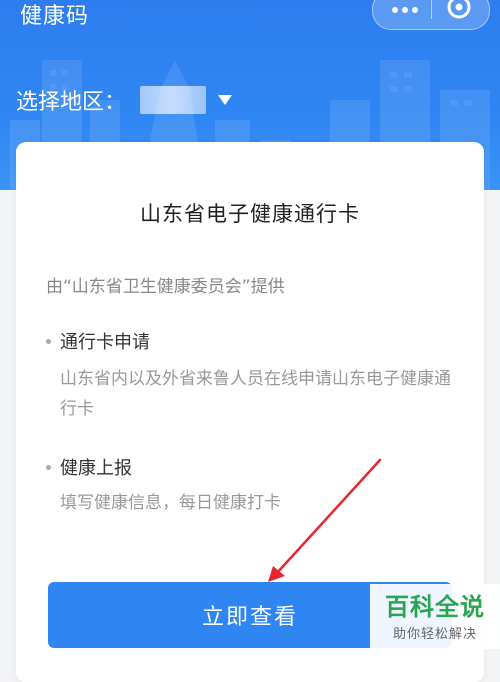 This screenshot has height=682, width=500. I want to click on region-label: 选择地区：, so click(71, 102).